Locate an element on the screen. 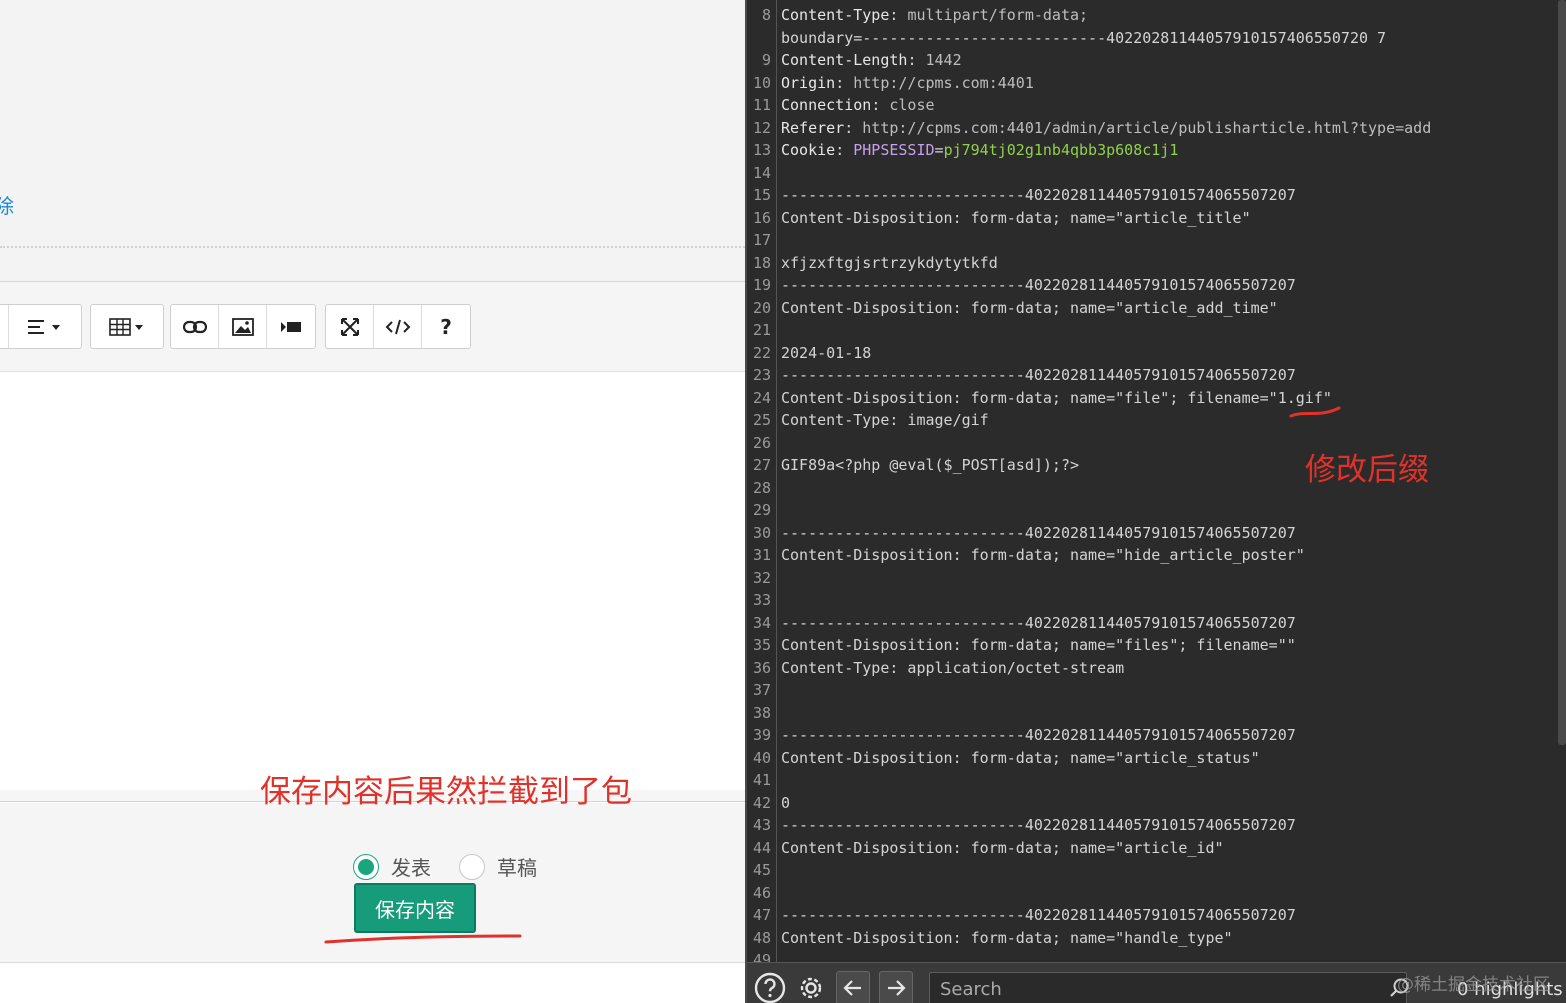 This screenshot has height=1003, width=1566. header-key: Connection is located at coordinates (826, 105).